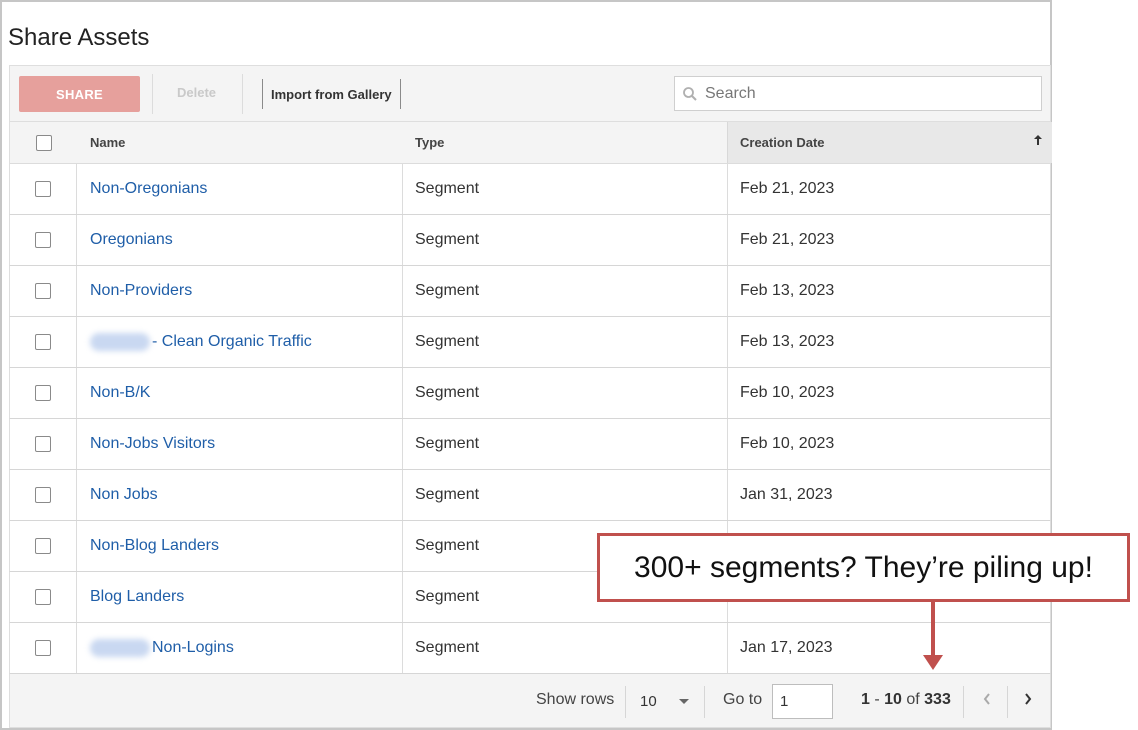  I want to click on range-total: 333, so click(937, 699).